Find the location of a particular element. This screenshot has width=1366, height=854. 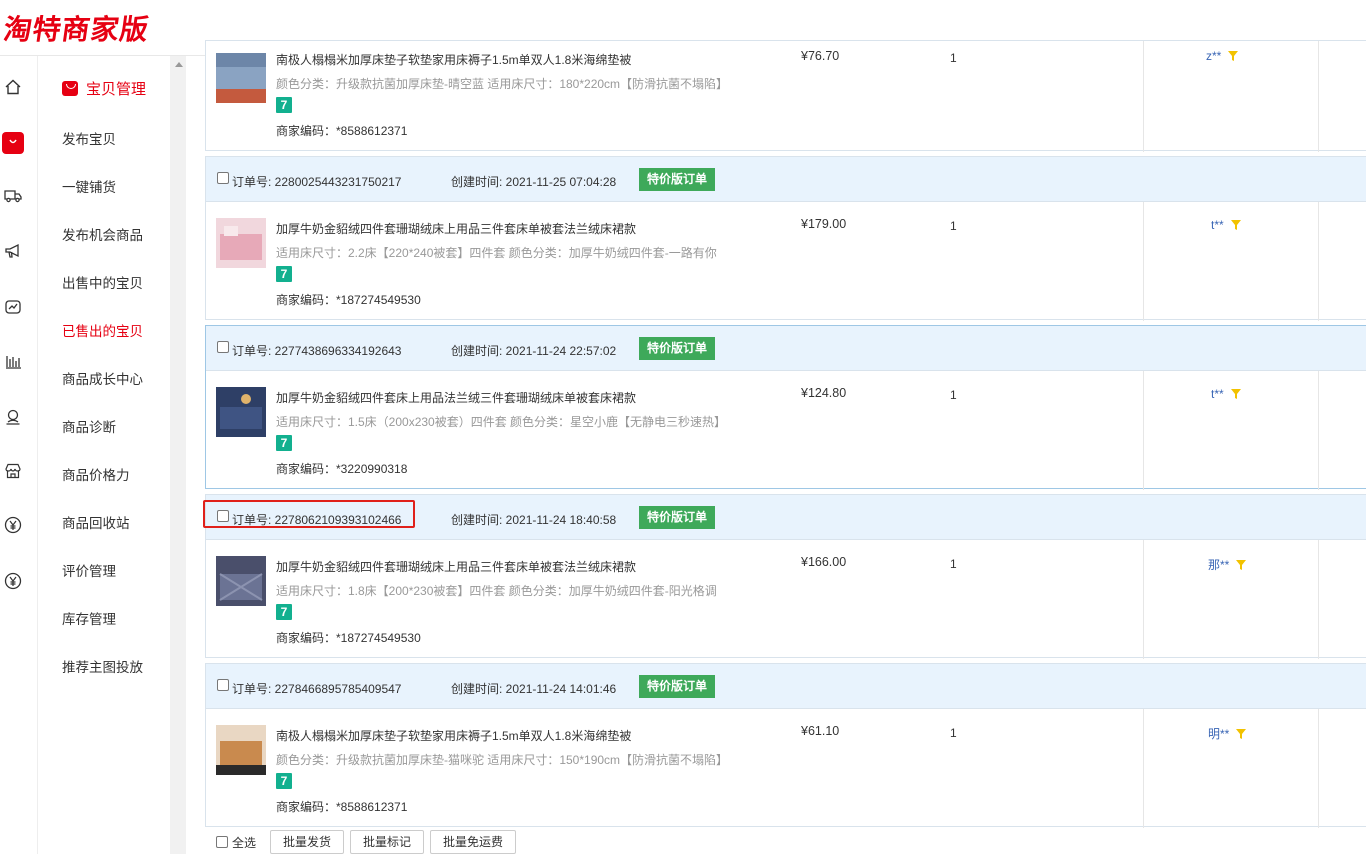

batch-ship-button: 批量发货 is located at coordinates (307, 842).